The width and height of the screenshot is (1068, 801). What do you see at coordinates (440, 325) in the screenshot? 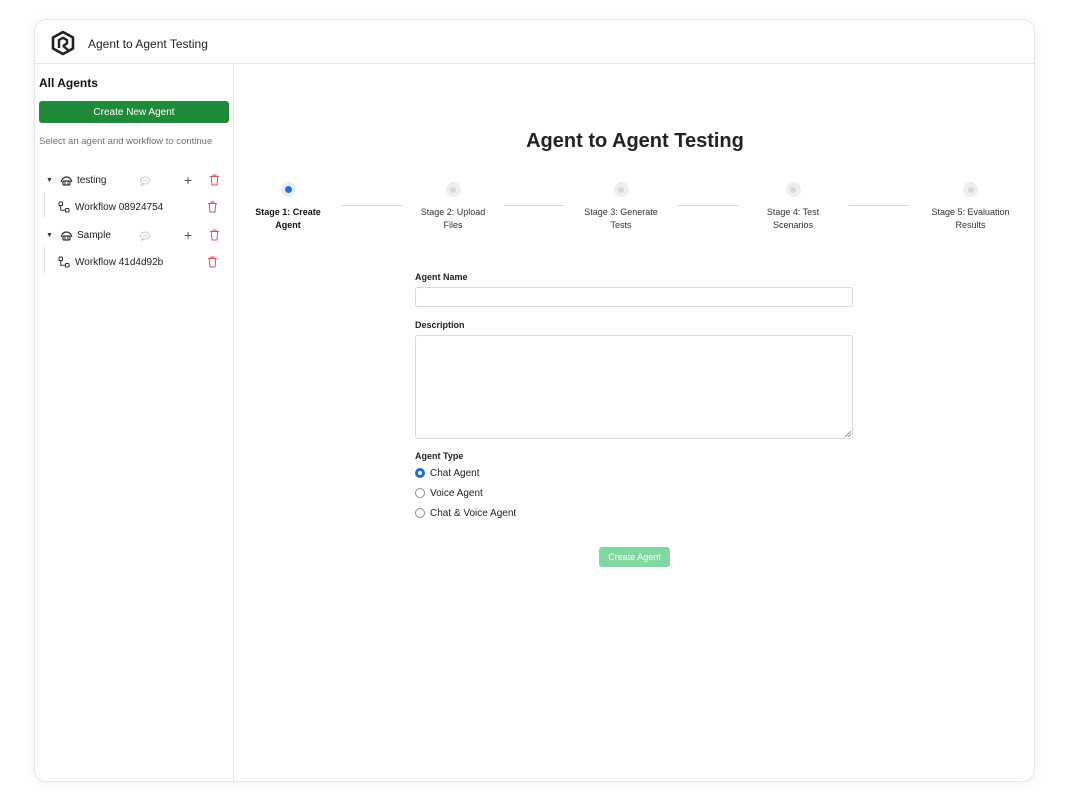
I see `description-label: Description` at bounding box center [440, 325].